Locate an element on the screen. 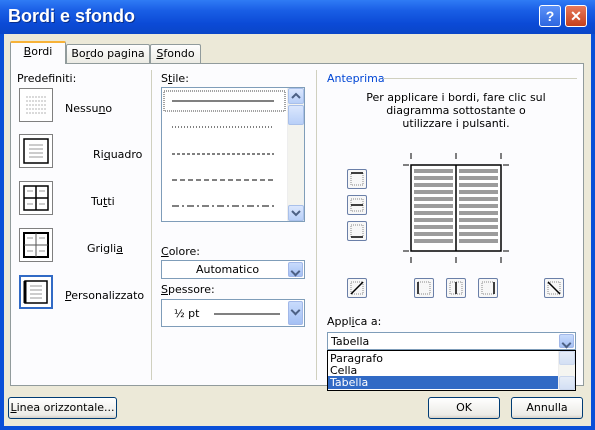  apply-to-options-list: Paragrafo Cella Tabella is located at coordinates (451, 370).